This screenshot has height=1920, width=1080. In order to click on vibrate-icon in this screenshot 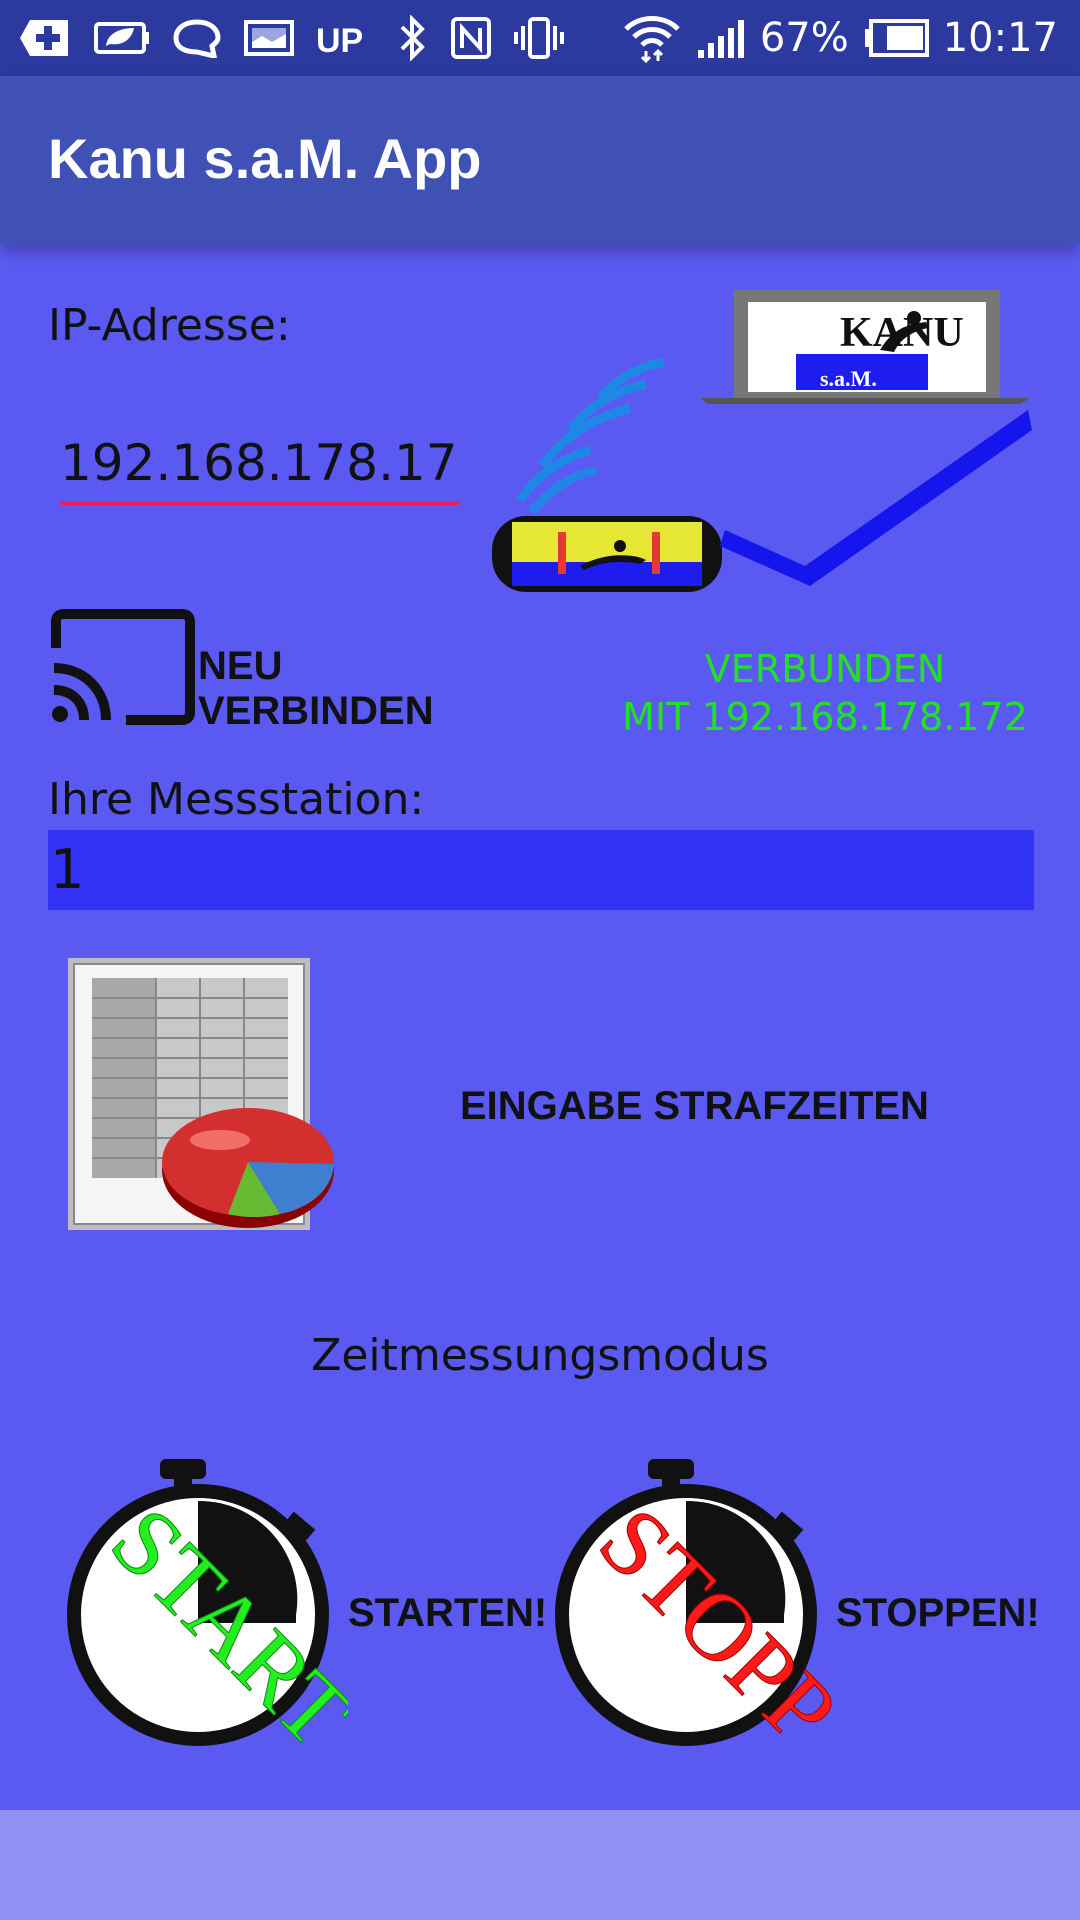, I will do `click(539, 38)`.